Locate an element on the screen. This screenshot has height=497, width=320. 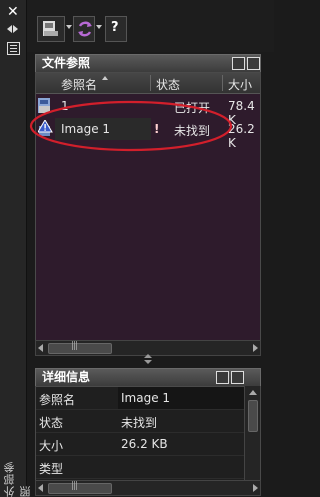
palette-side-strip: ✕ 外部参照 is located at coordinates (16, 248).